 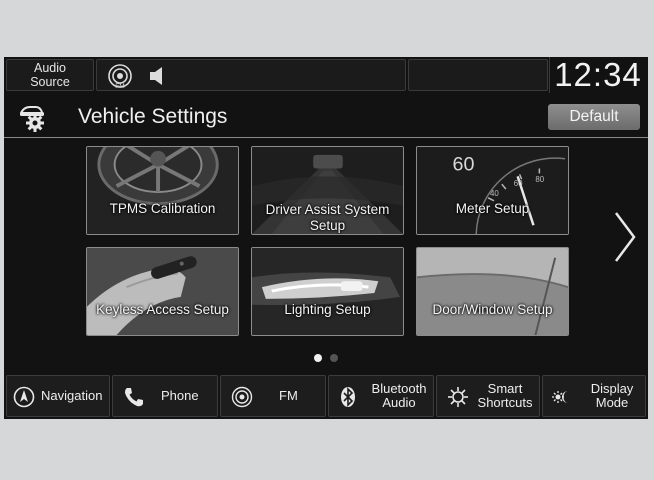 What do you see at coordinates (560, 397) in the screenshot?
I see `display-mode-icon` at bounding box center [560, 397].